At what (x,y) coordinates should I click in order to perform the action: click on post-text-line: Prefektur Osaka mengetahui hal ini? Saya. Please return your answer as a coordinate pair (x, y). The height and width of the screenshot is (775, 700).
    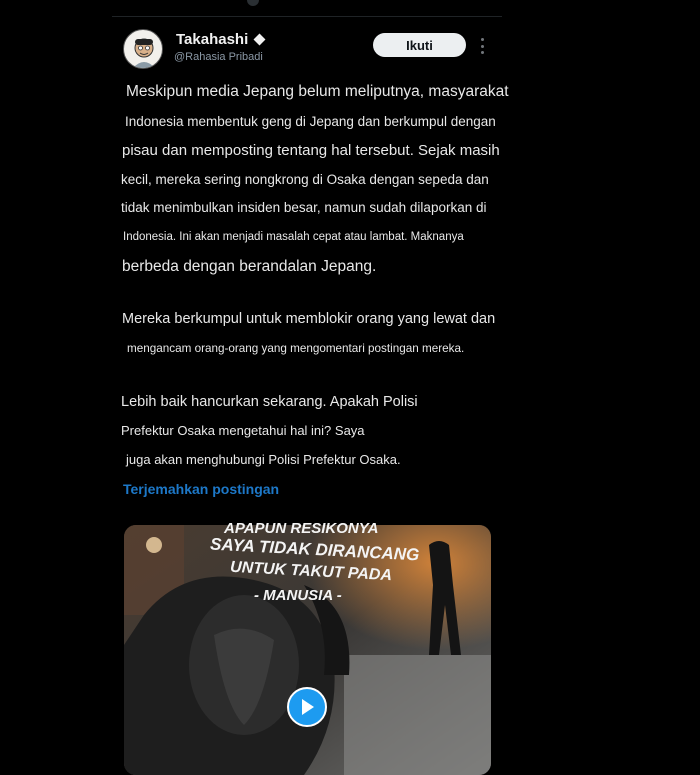
    Looking at the image, I should click on (243, 430).